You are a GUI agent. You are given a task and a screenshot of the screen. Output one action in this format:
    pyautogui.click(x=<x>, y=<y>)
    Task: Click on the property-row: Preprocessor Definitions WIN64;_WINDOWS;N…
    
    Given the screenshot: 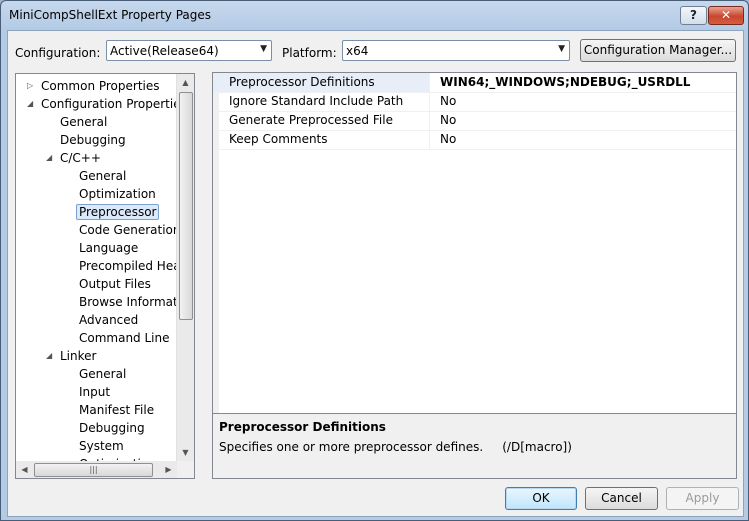 What is the action you would take?
    pyautogui.click(x=474, y=83)
    